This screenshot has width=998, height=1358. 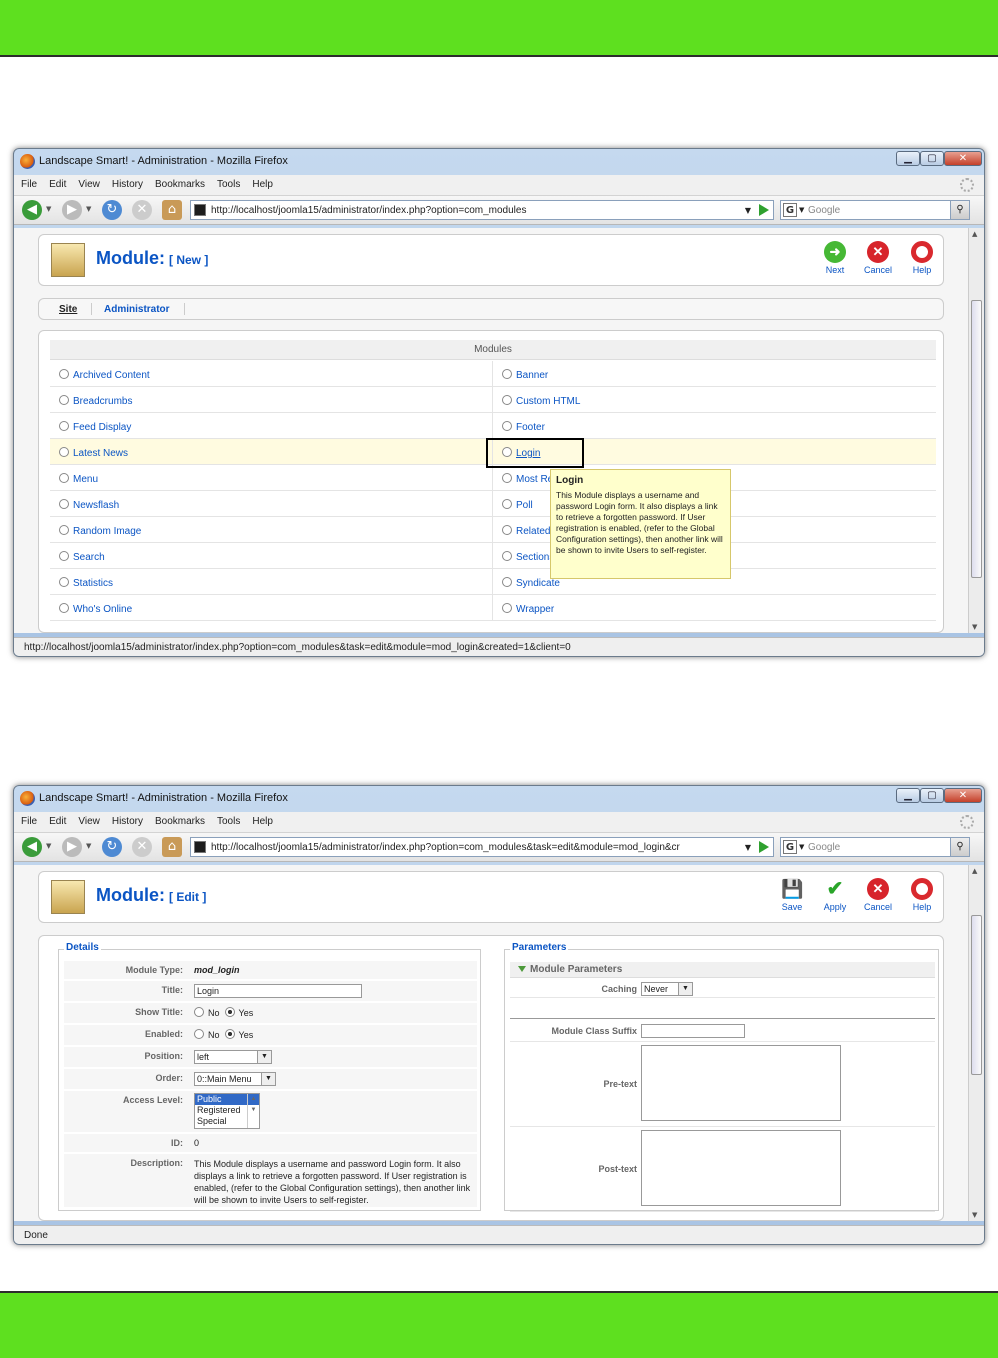 What do you see at coordinates (790, 210) in the screenshot?
I see `google-engine-icon: G` at bounding box center [790, 210].